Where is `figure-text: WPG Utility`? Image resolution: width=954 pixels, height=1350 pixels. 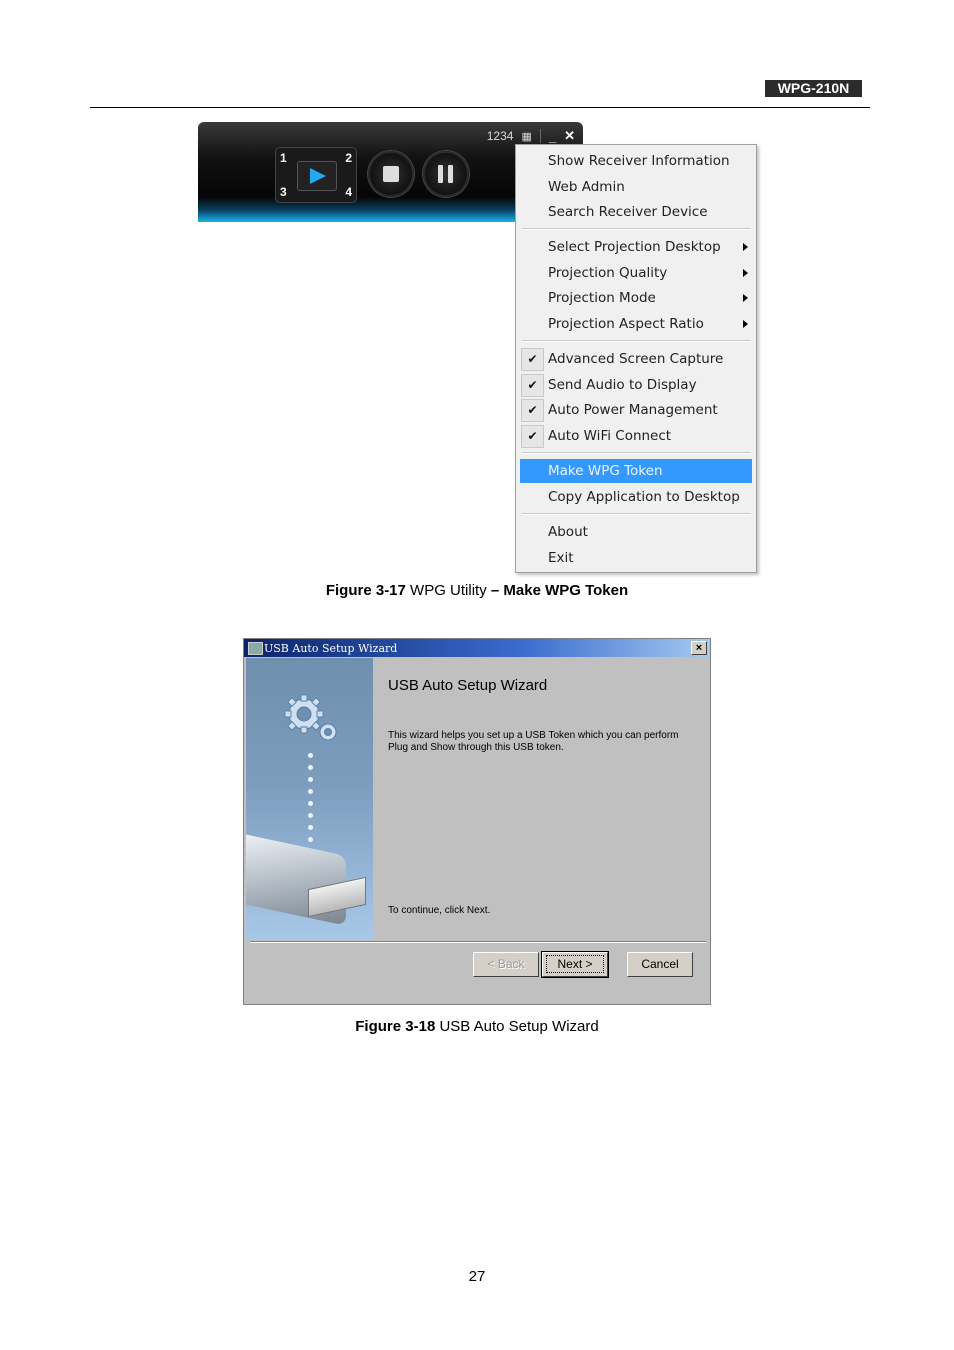 figure-text: WPG Utility is located at coordinates (448, 590).